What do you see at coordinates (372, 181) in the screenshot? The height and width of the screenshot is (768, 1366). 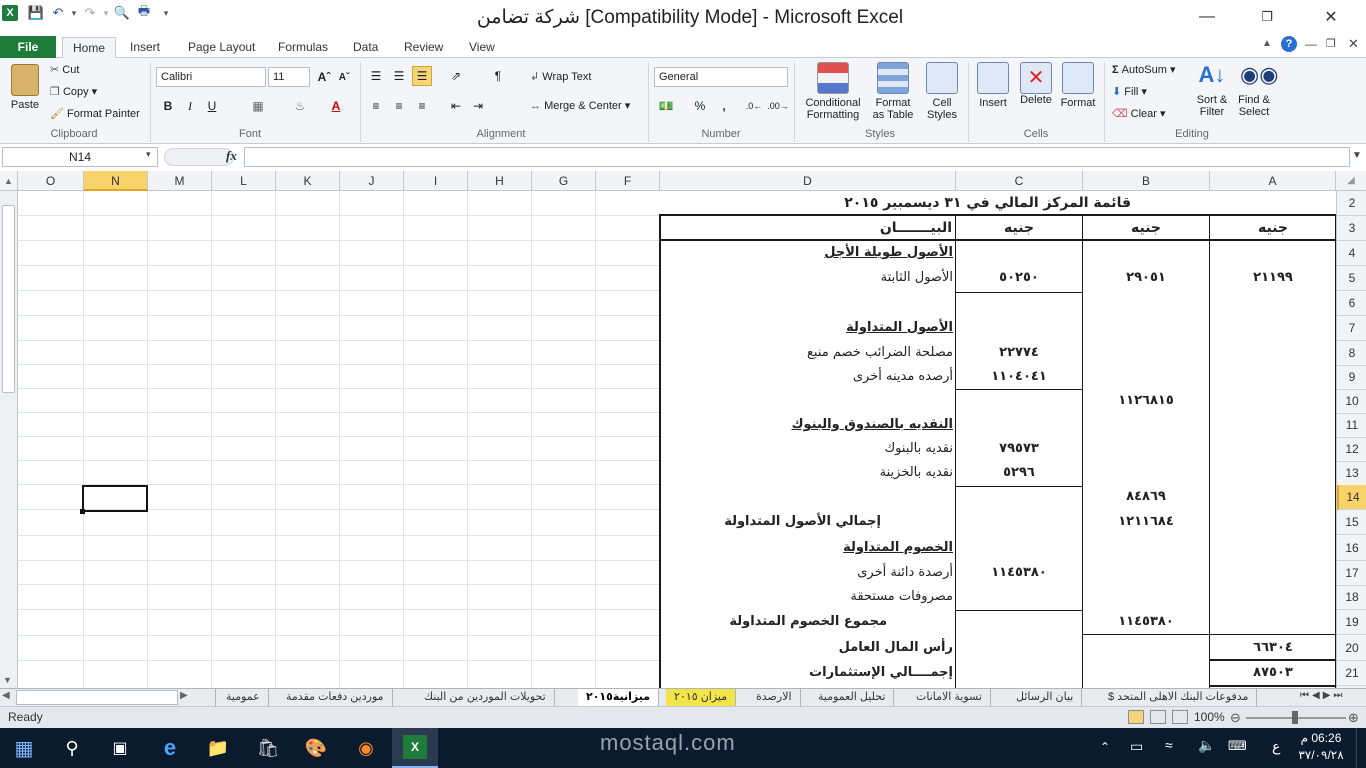 I see `column-header-j: J` at bounding box center [372, 181].